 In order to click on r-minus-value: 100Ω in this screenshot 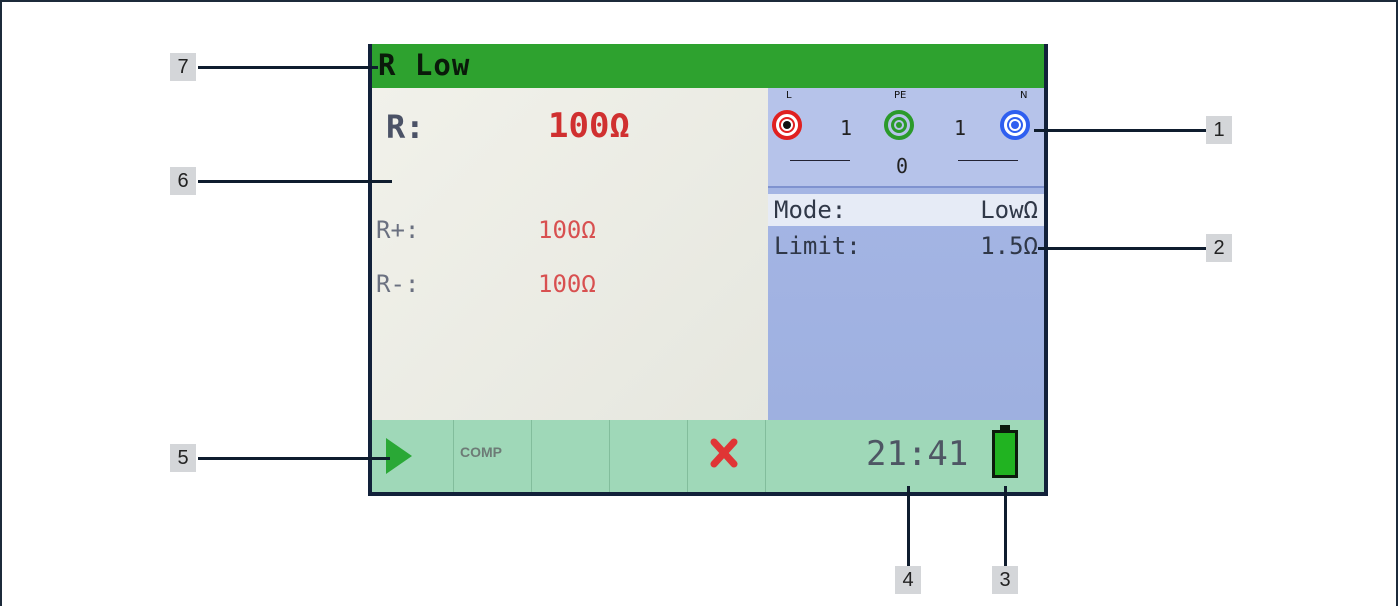, I will do `click(567, 284)`.